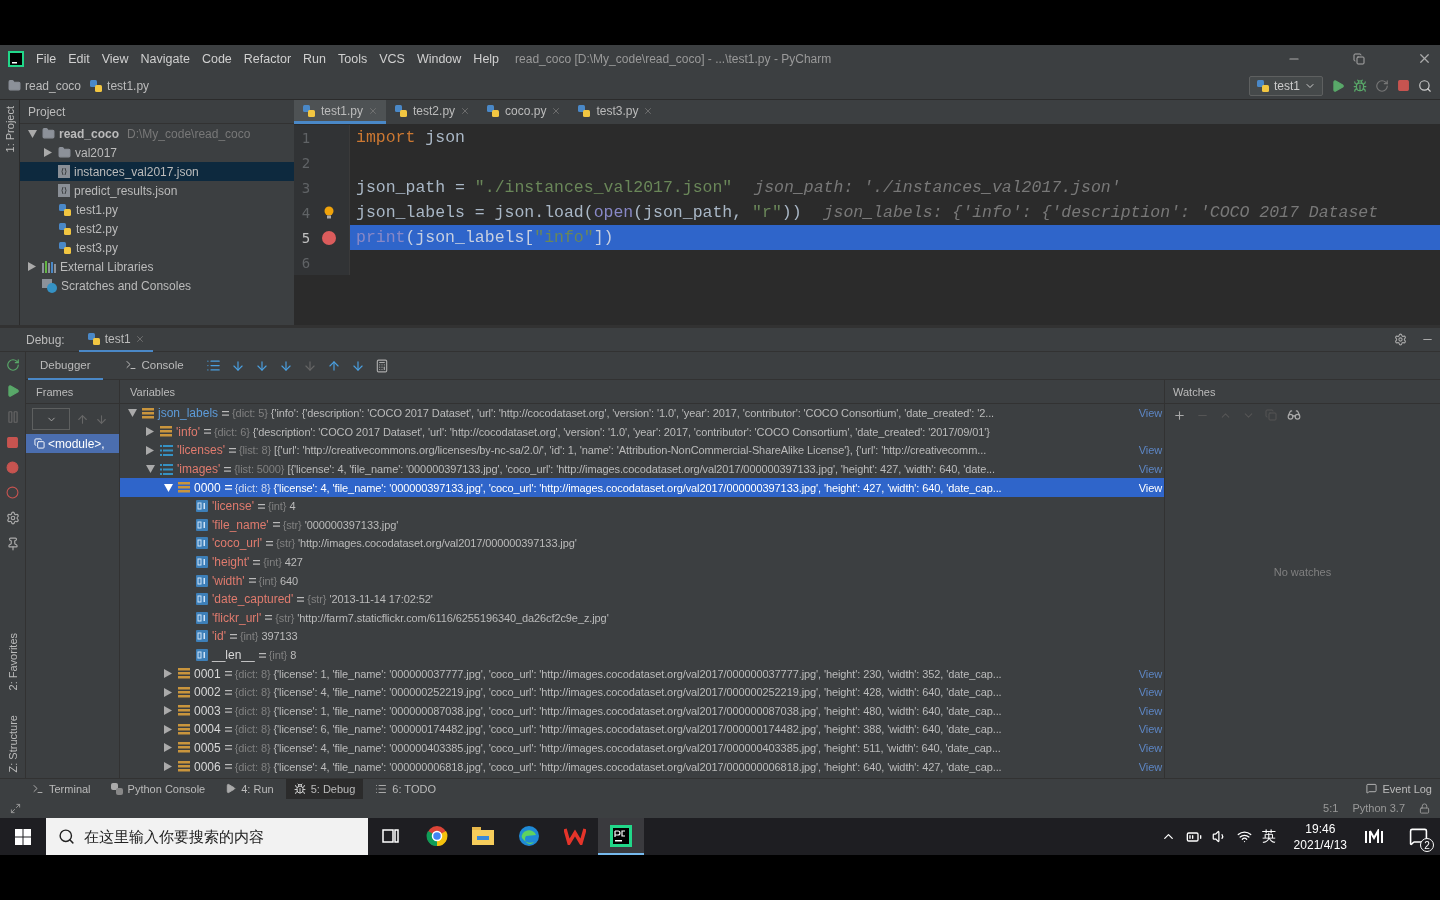  Describe the element at coordinates (1425, 85) in the screenshot. I see `search-button` at that location.